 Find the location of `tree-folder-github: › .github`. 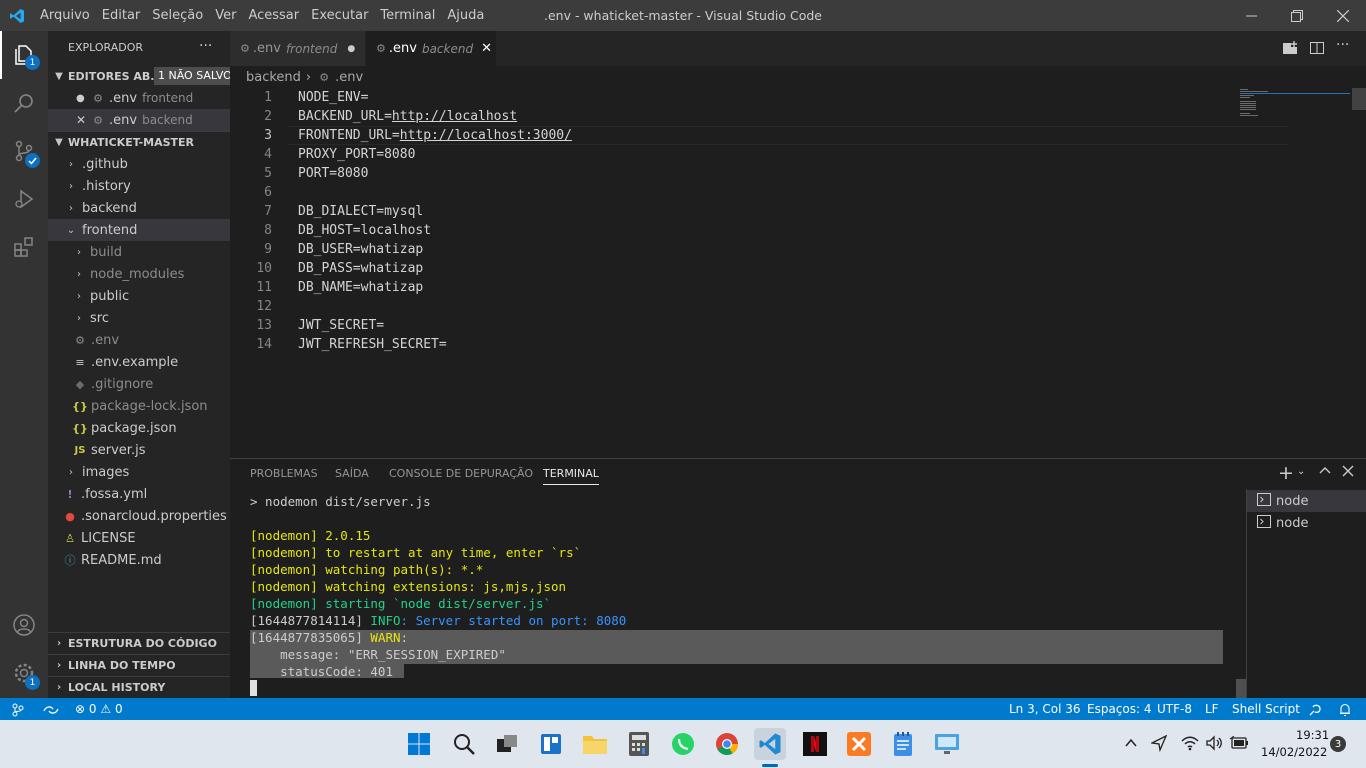

tree-folder-github: › .github is located at coordinates (139, 164).